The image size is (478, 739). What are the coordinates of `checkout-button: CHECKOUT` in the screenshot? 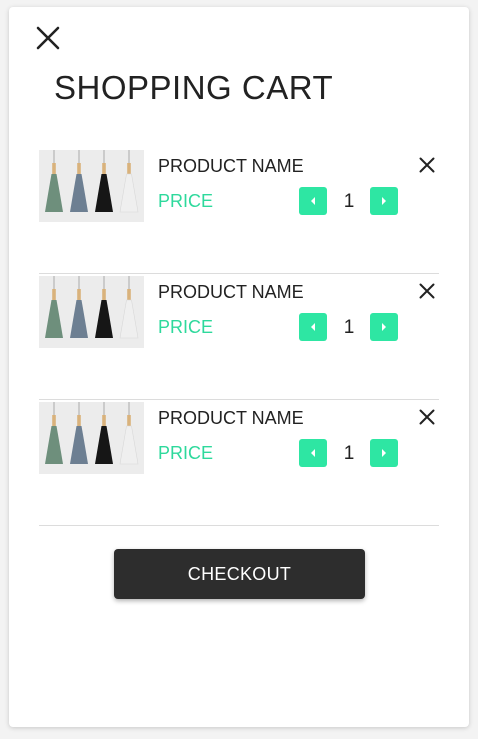 It's located at (239, 574).